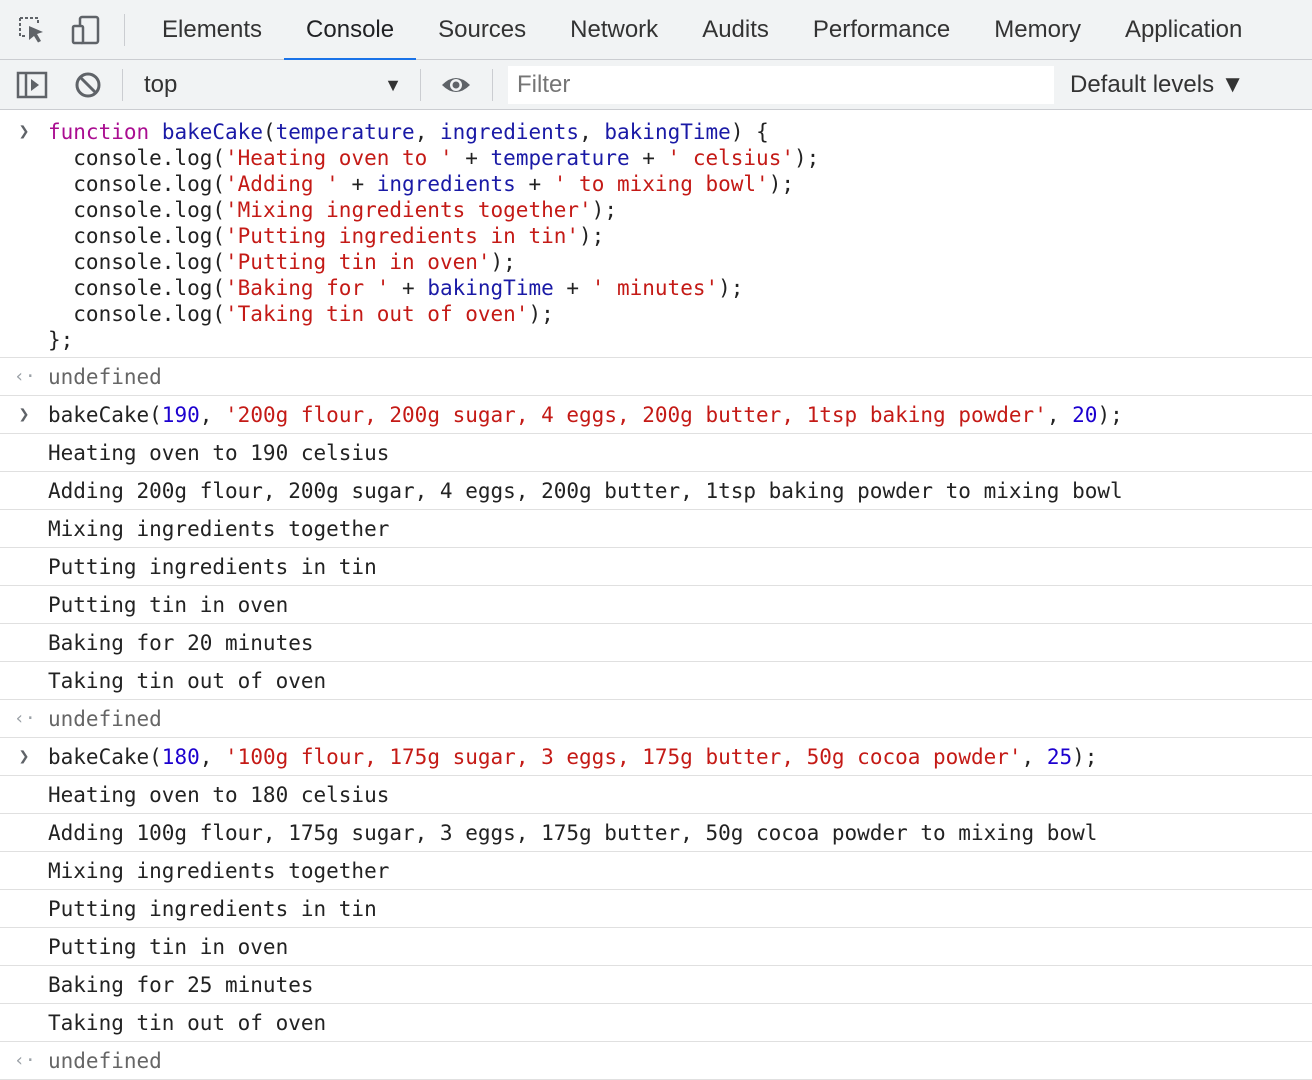  I want to click on log-text: Baking for 25 minutes, so click(181, 985).